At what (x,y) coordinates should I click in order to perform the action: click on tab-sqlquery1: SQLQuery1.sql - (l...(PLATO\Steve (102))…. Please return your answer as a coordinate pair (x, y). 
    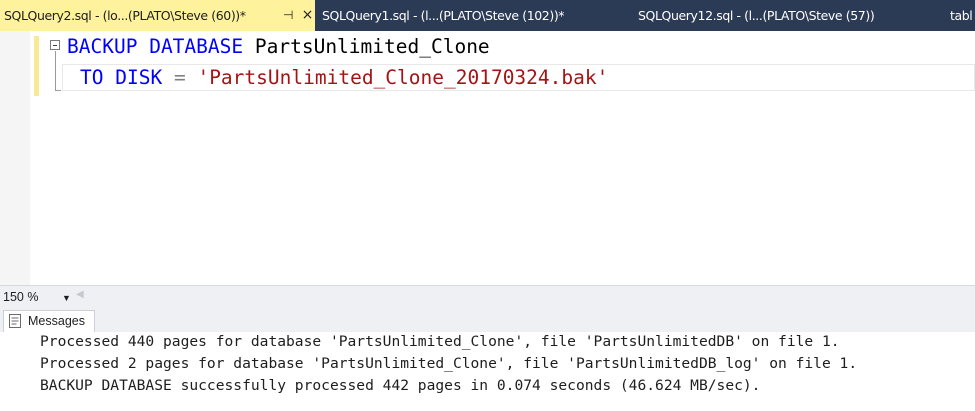
    Looking at the image, I should click on (468, 15).